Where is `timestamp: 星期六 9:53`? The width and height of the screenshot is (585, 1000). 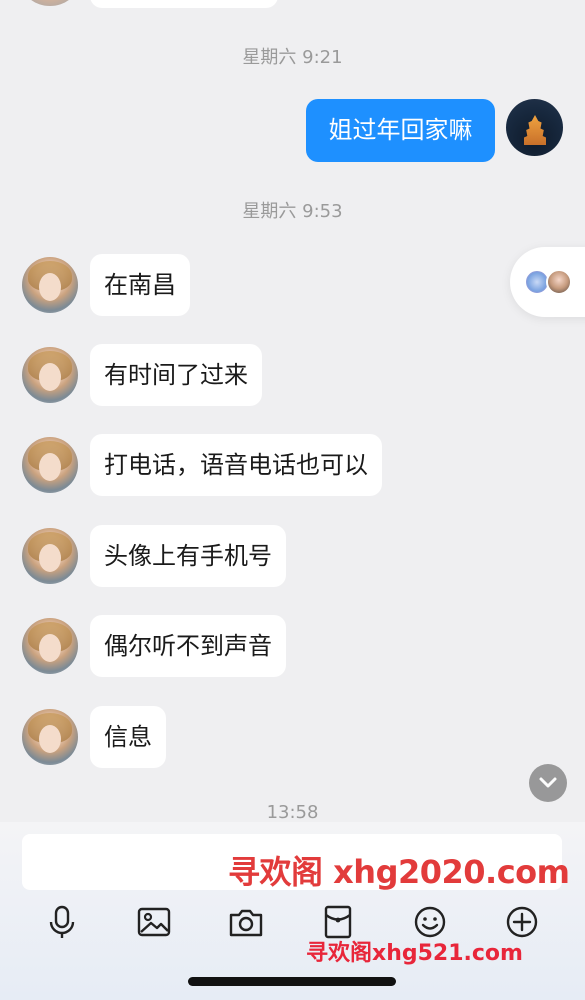 timestamp: 星期六 9:53 is located at coordinates (292, 211).